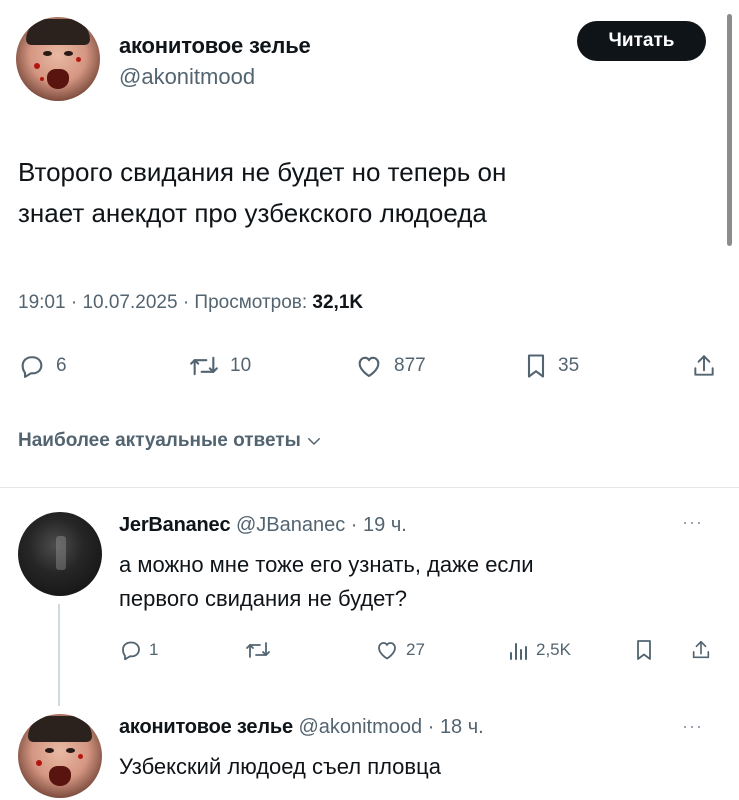  What do you see at coordinates (553, 649) in the screenshot?
I see `reply-views-count: 2,5K` at bounding box center [553, 649].